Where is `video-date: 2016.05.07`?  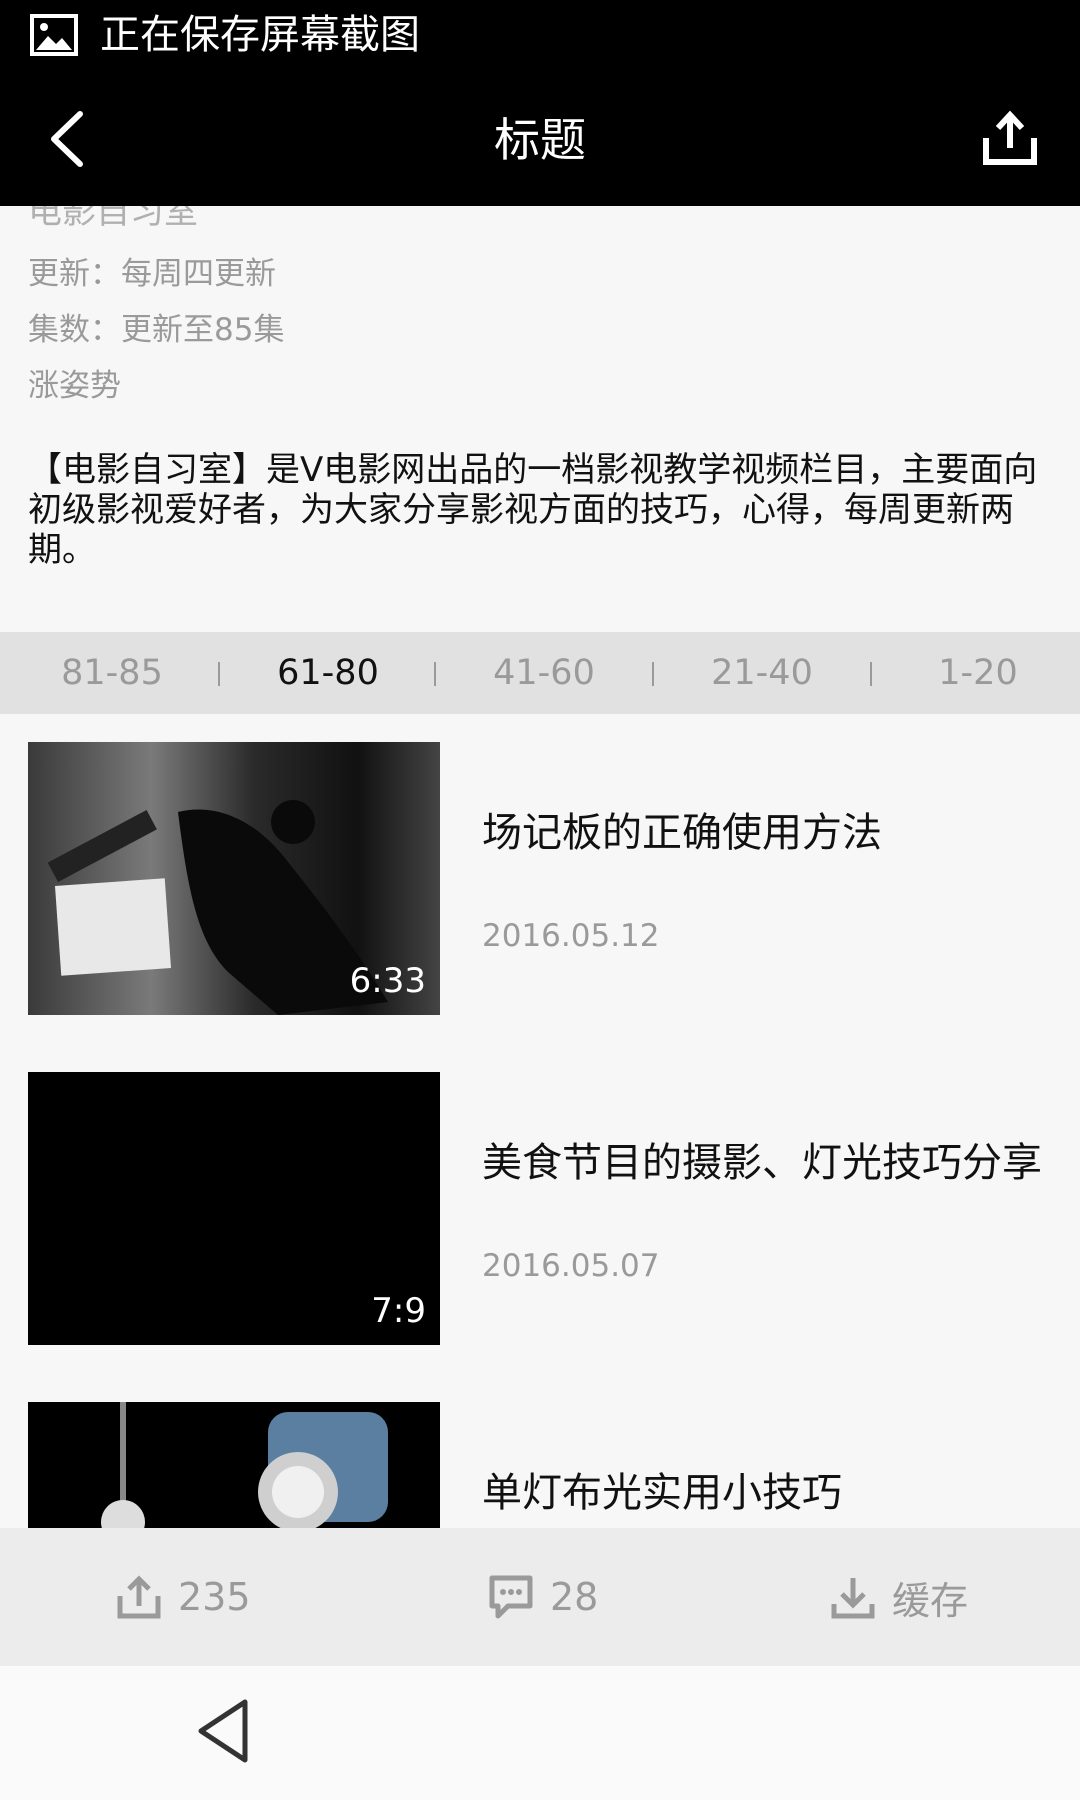 video-date: 2016.05.07 is located at coordinates (571, 1266).